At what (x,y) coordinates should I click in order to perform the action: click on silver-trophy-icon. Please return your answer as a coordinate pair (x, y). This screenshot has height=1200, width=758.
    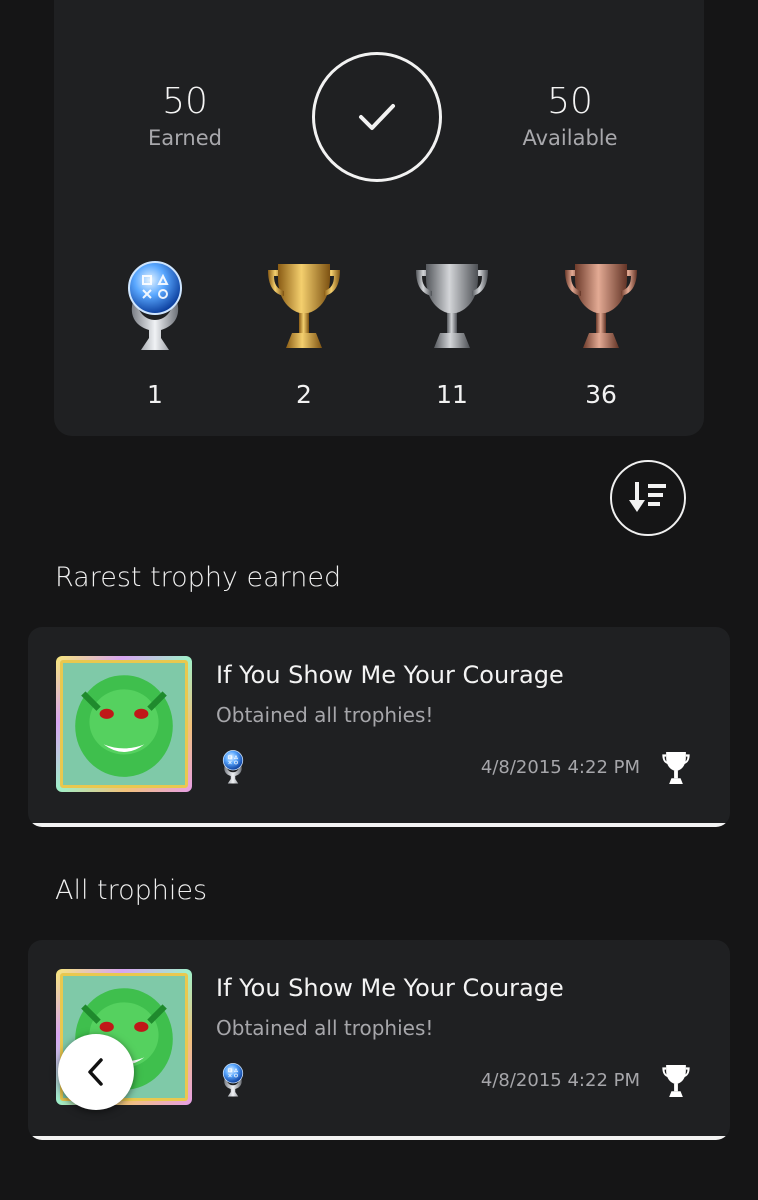
    Looking at the image, I should click on (452, 306).